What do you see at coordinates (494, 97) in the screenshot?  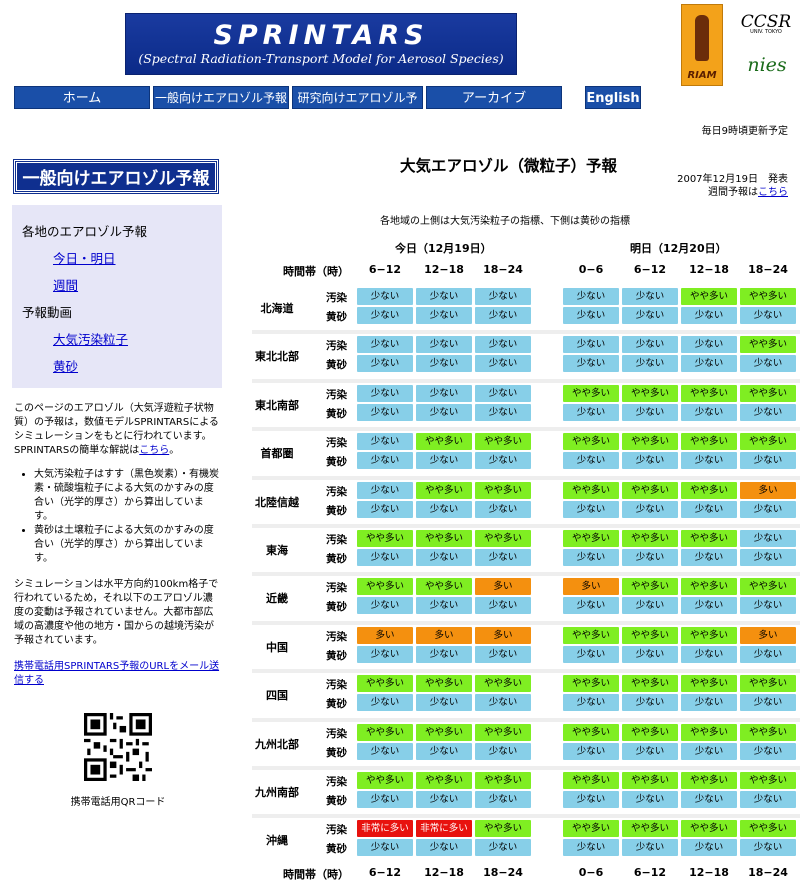 I see `nav-archive: アーカイブ` at bounding box center [494, 97].